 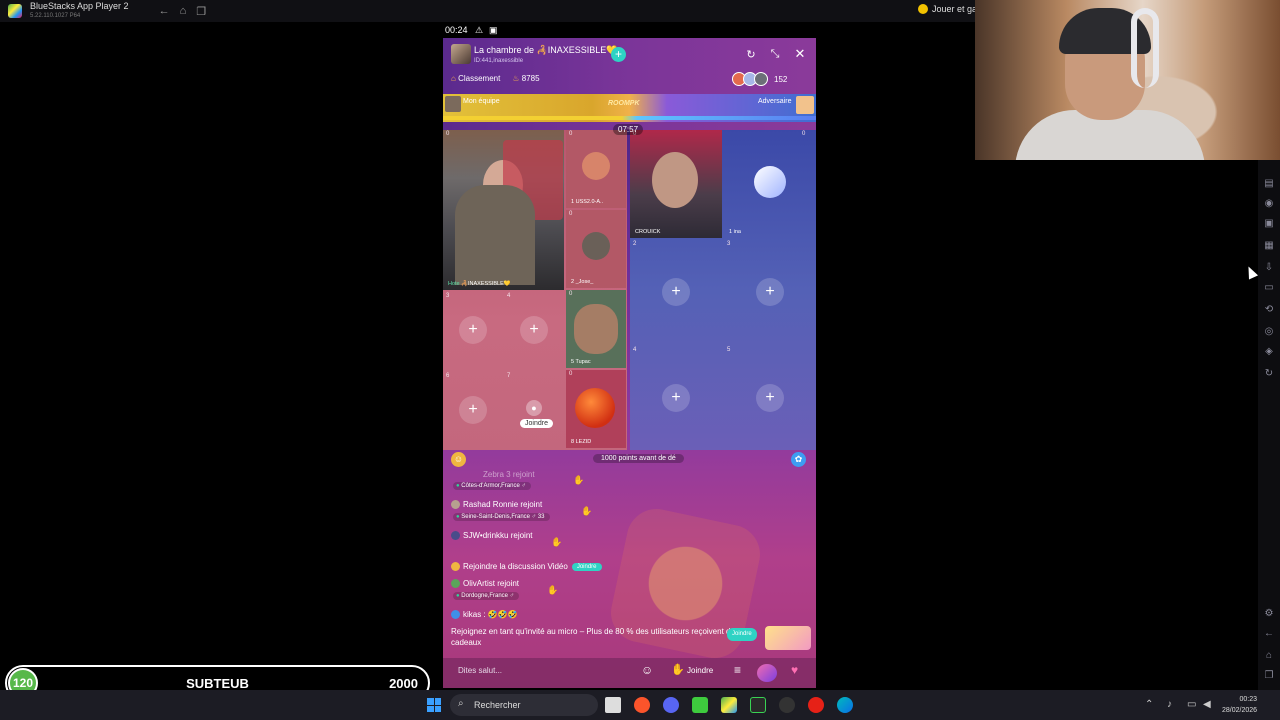 What do you see at coordinates (678, 669) in the screenshot?
I see `raise-hand-icon: ✋` at bounding box center [678, 669].